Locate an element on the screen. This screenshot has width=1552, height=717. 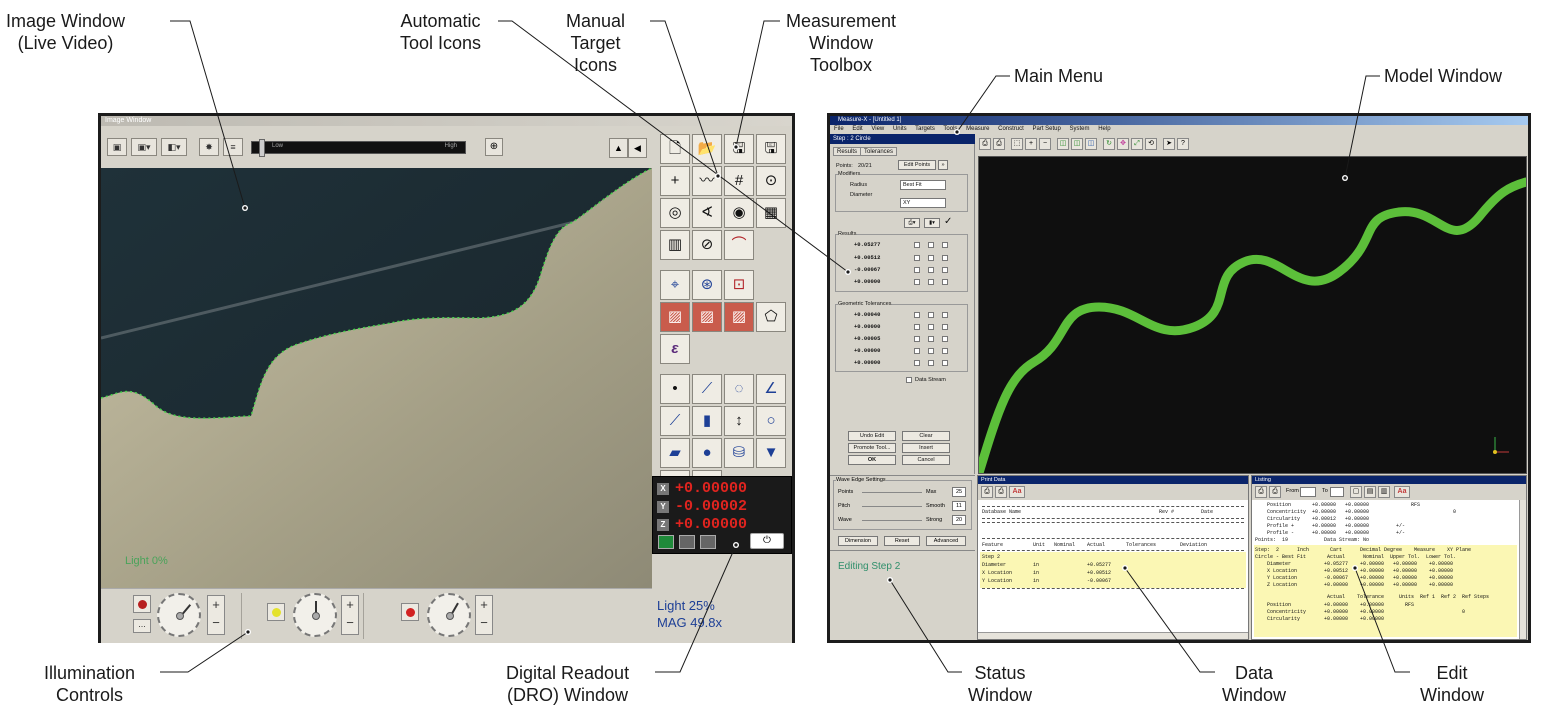
sphere-measure-icon: ● is located at coordinates (707, 453).